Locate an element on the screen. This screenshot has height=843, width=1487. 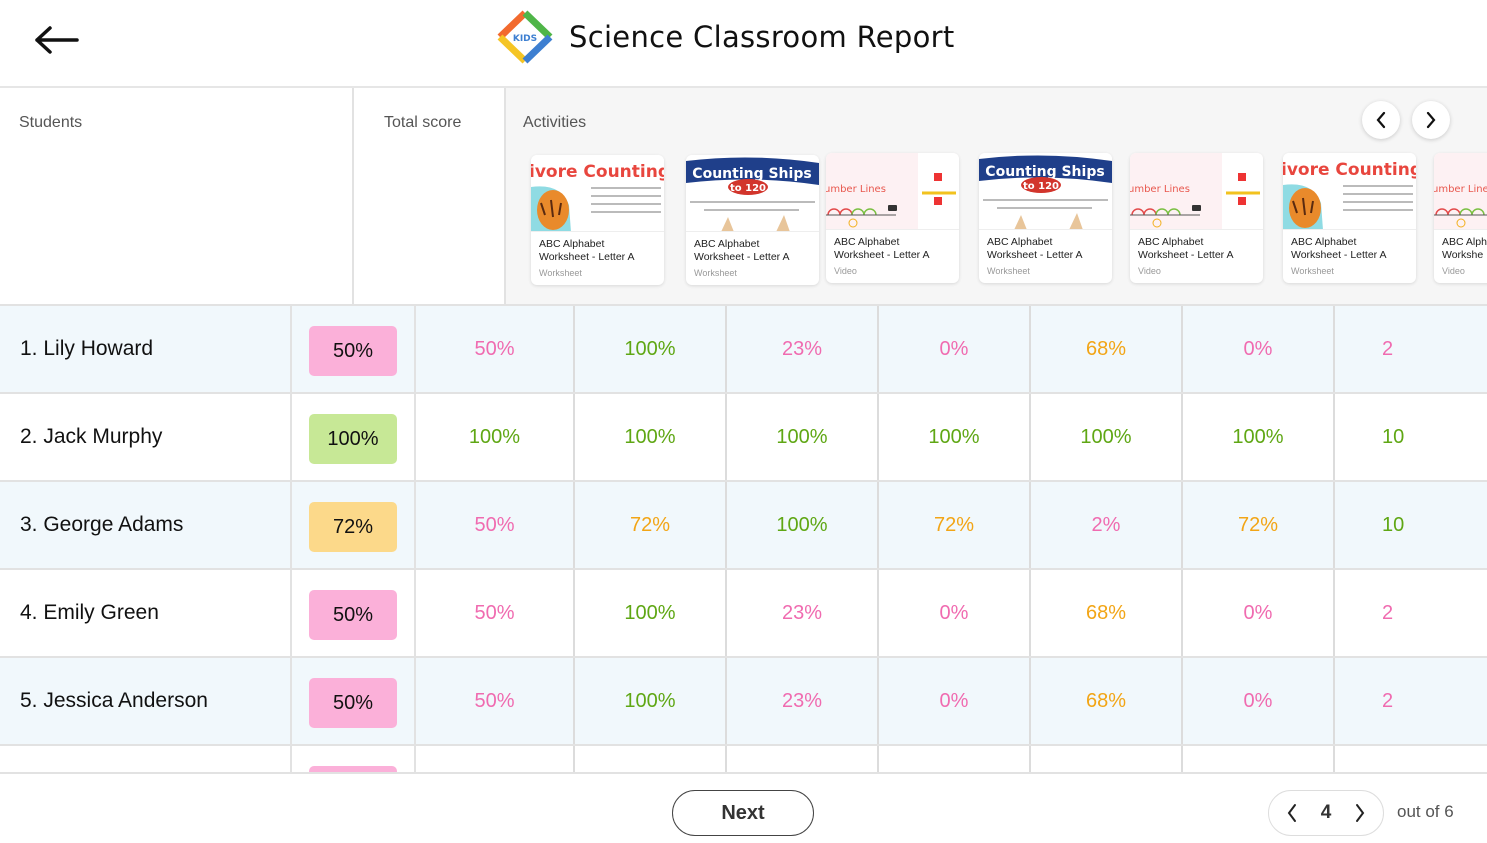
activity-card: umber Lines ABC AlphWorkshe Video is located at coordinates (1460, 218).